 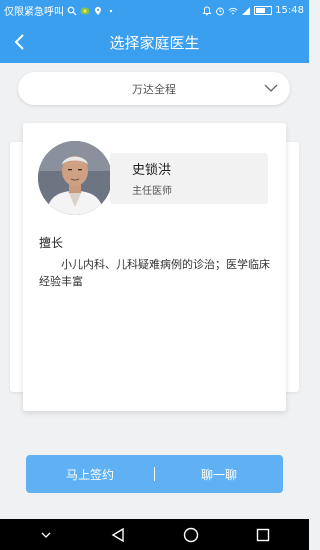 I want to click on wifi-icon, so click(x=233, y=10).